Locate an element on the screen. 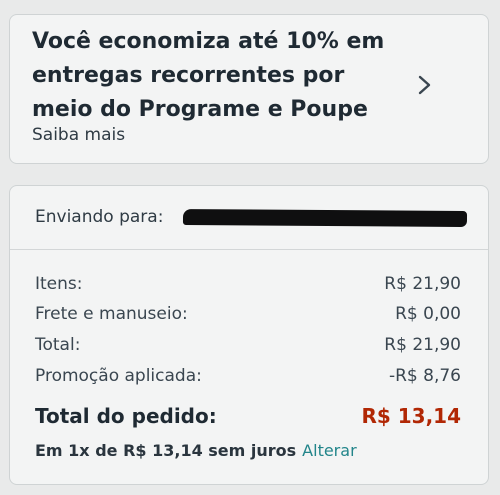  order-total-label: Total do pedido: is located at coordinates (126, 416).